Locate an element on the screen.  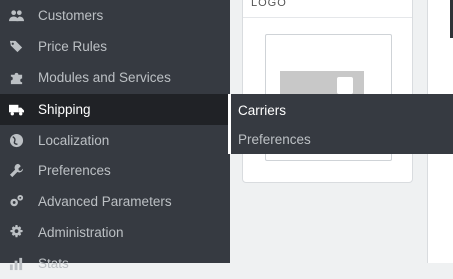
shipping-submenu: Carriers Preferences is located at coordinates (340, 124).